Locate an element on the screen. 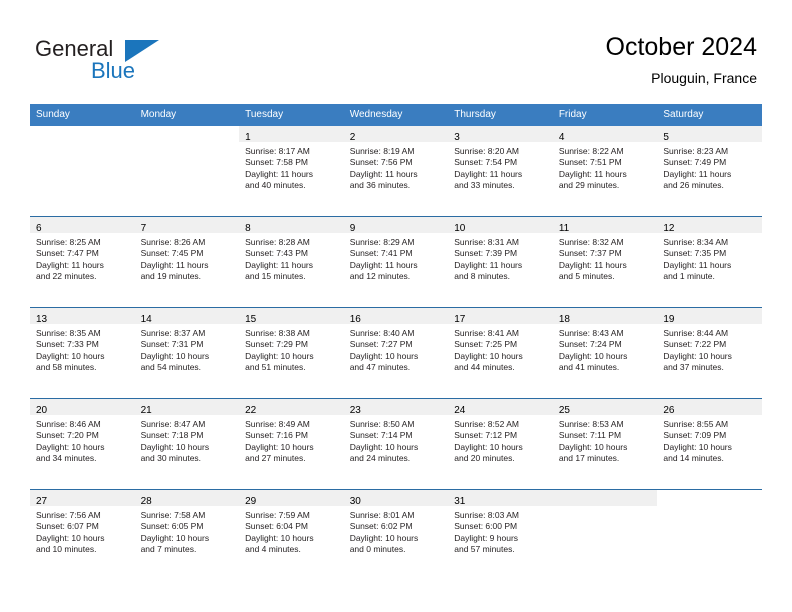 This screenshot has height=612, width=792. daylight-text-line2: and 0 minutes. is located at coordinates (377, 549).